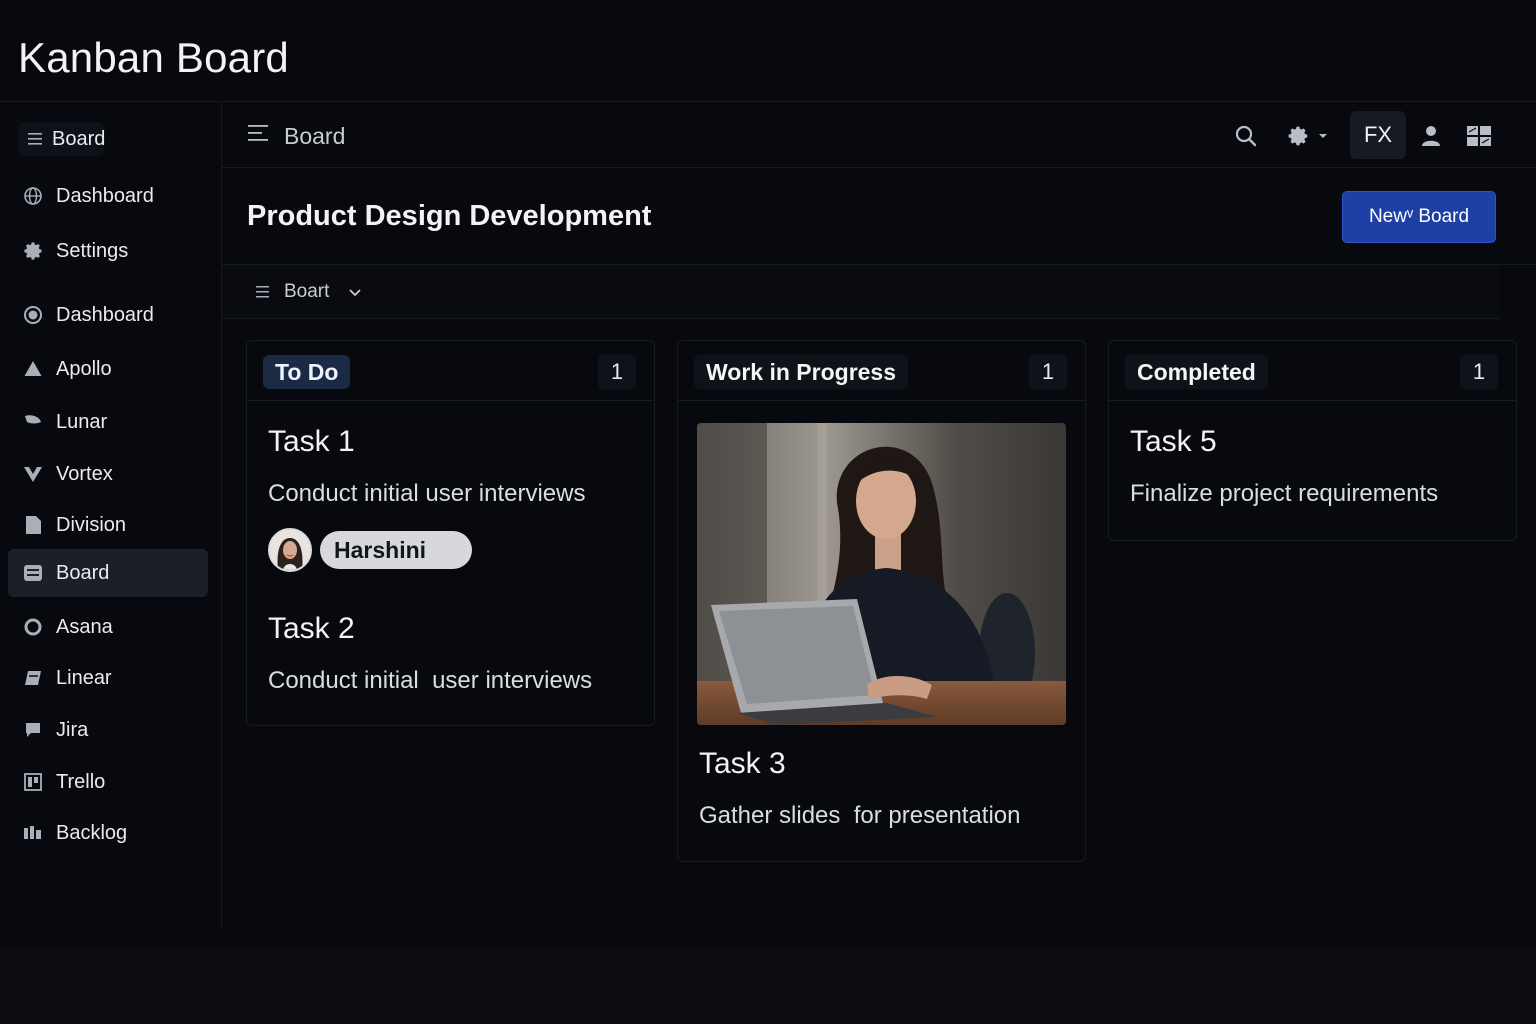  Describe the element at coordinates (450, 371) in the screenshot. I see `column-header: To Do 1` at that location.